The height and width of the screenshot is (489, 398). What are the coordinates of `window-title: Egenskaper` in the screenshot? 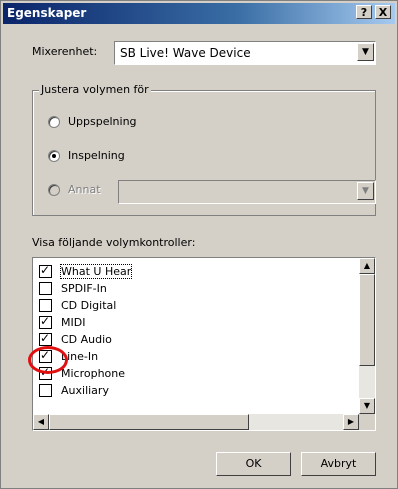 It's located at (47, 13).